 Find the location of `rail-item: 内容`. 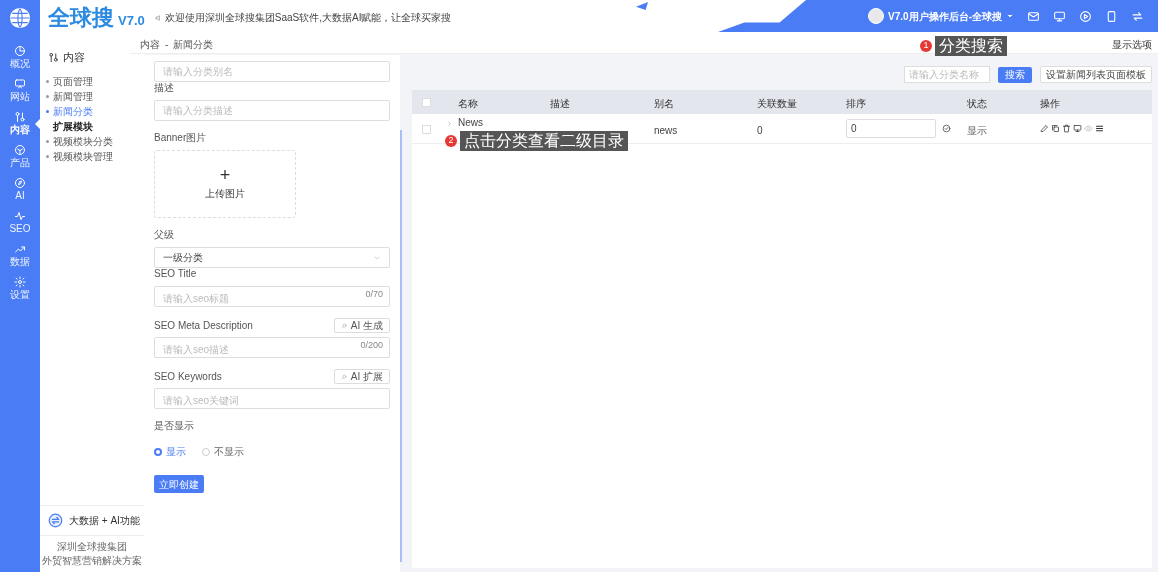

rail-item: 内容 is located at coordinates (20, 129).